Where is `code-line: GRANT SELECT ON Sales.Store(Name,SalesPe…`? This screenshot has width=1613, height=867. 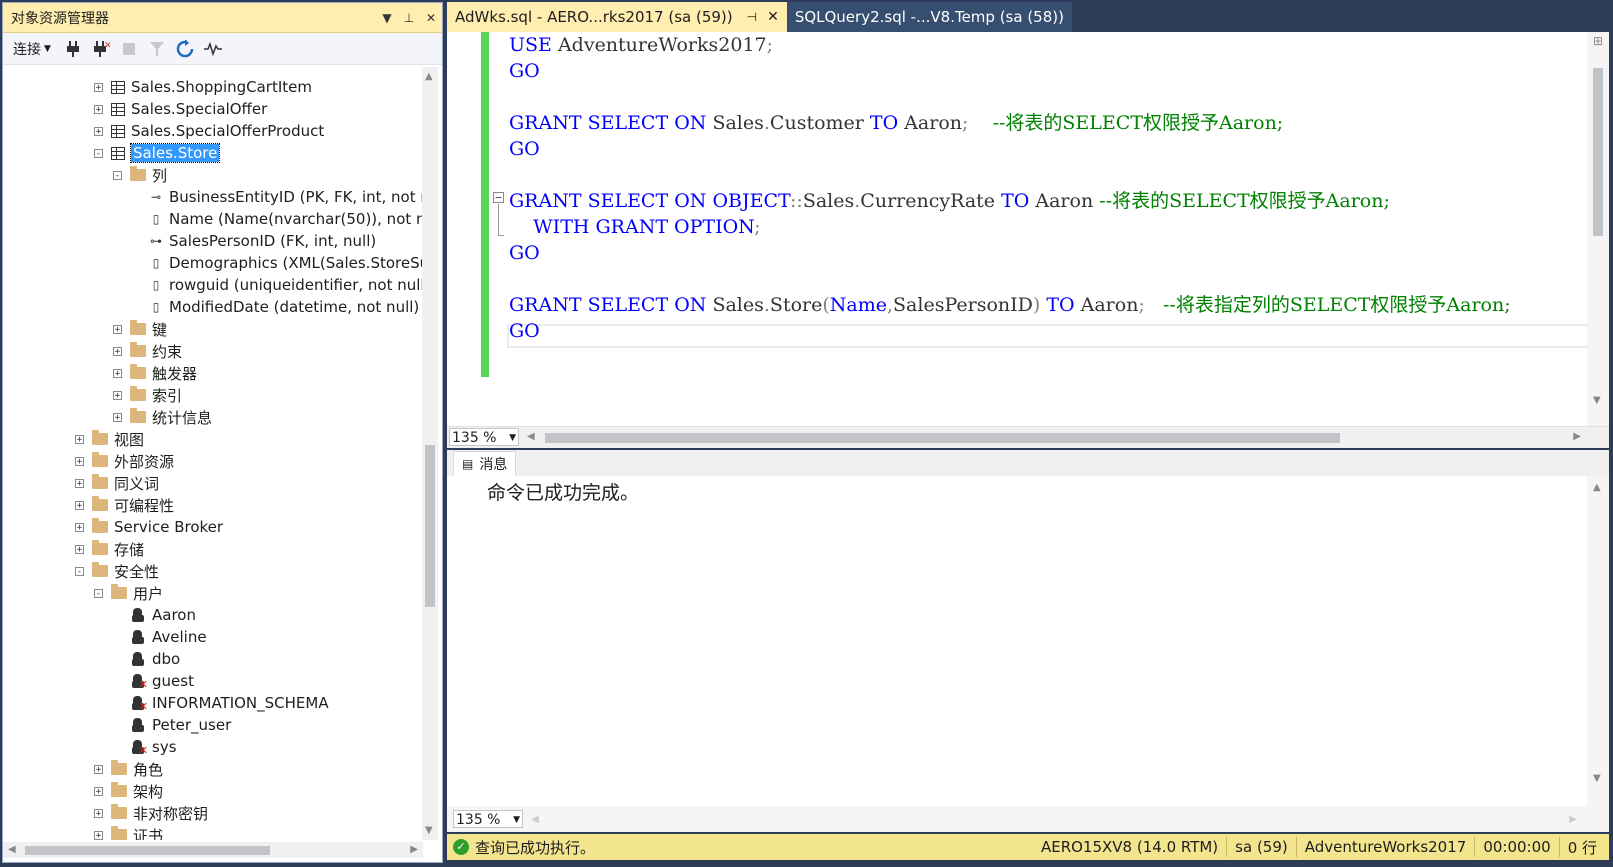 code-line: GRANT SELECT ON Sales.Store(Name,SalesPe… is located at coordinates (1010, 305).